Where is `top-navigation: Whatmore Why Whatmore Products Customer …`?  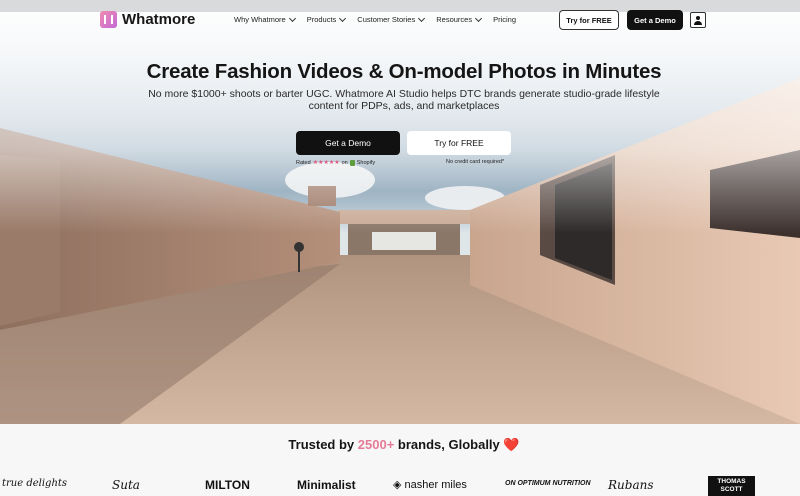 top-navigation: Whatmore Why Whatmore Products Customer … is located at coordinates (400, 21).